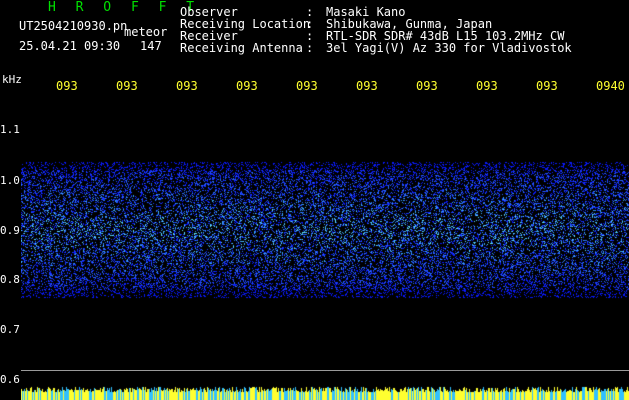 This screenshot has height=400, width=629. Describe the element at coordinates (325, 393) in the screenshot. I see `signal-level-strip` at that location.